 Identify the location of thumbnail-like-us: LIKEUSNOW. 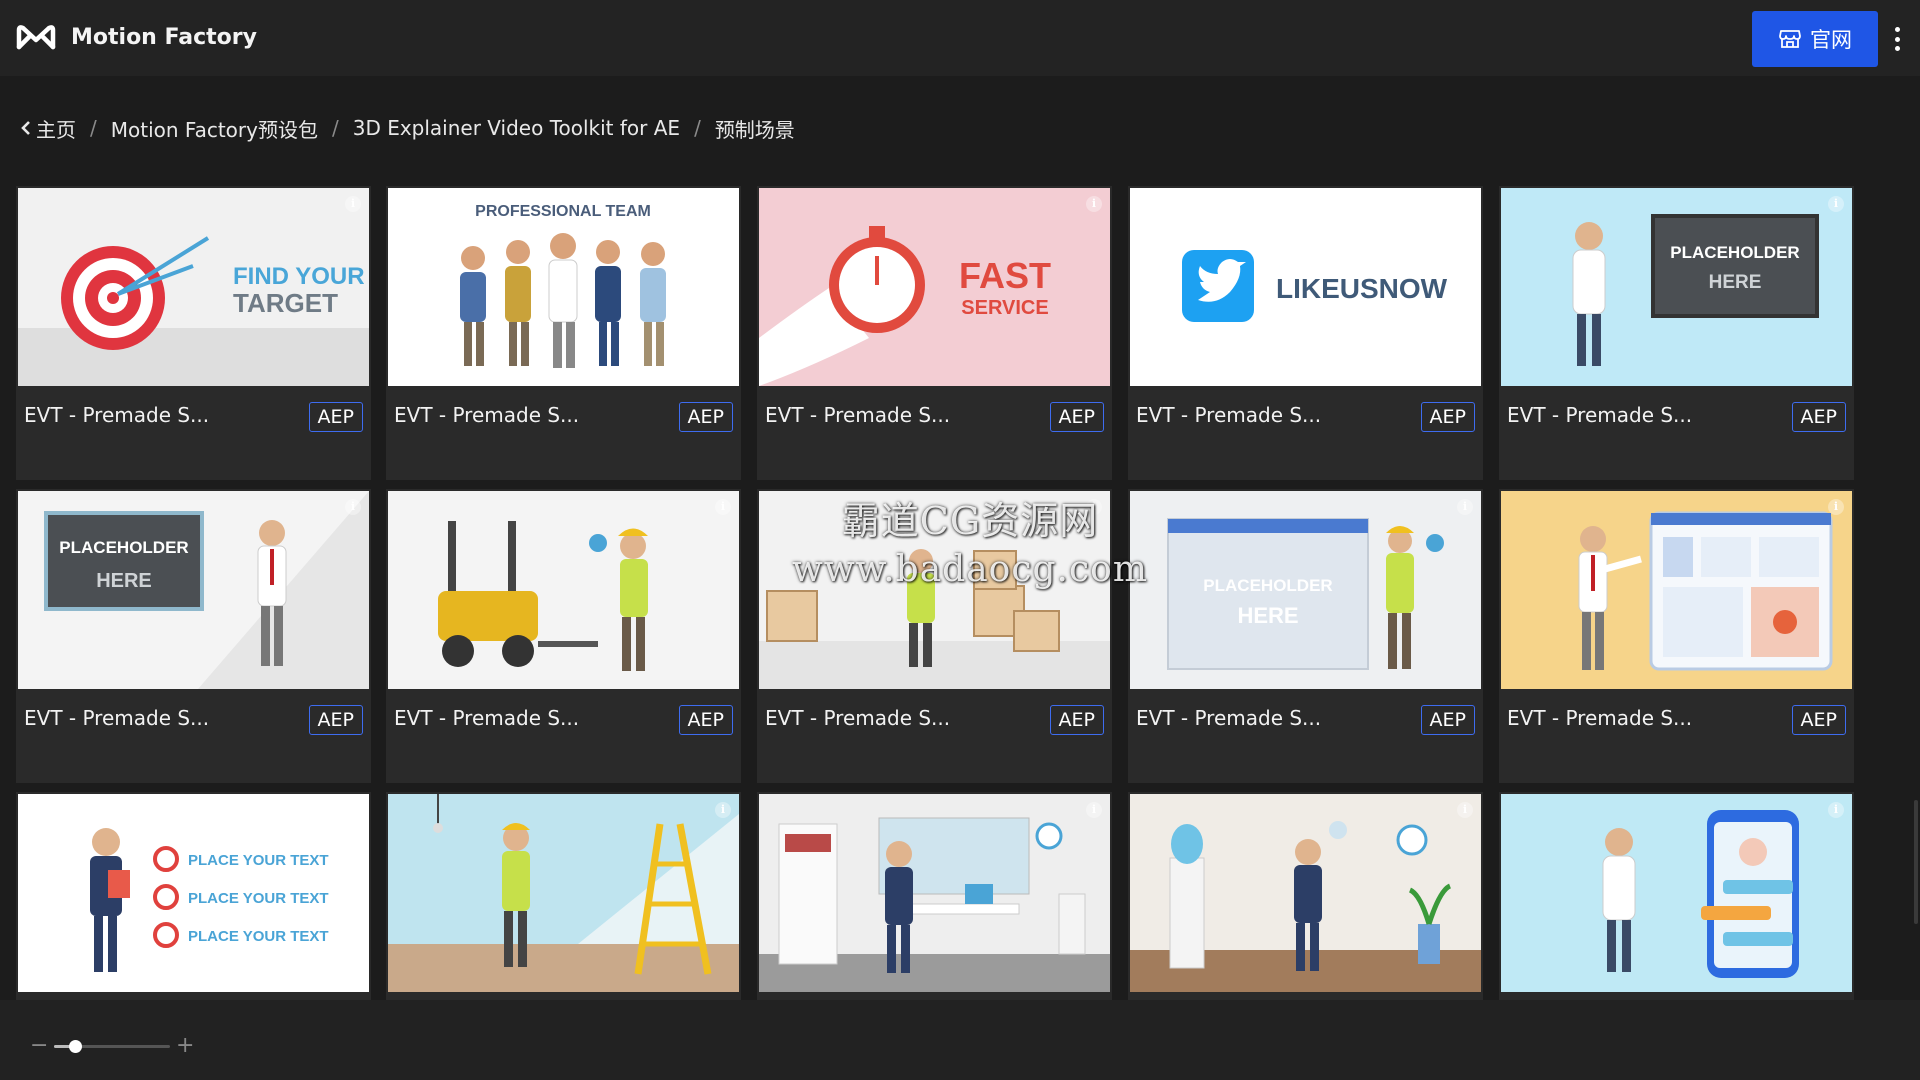
(1305, 287).